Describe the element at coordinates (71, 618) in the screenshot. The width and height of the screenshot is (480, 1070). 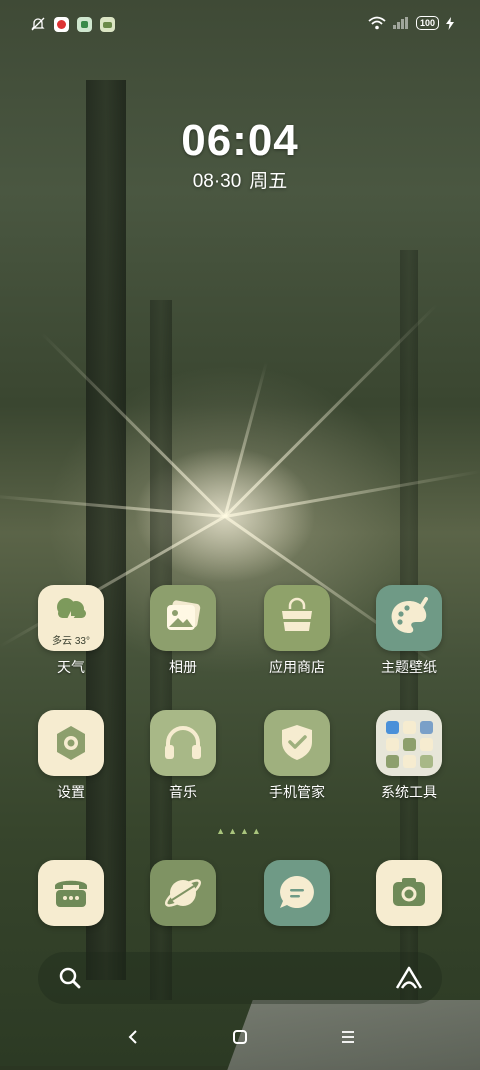
I see `weather-icon: 多云 33°` at that location.